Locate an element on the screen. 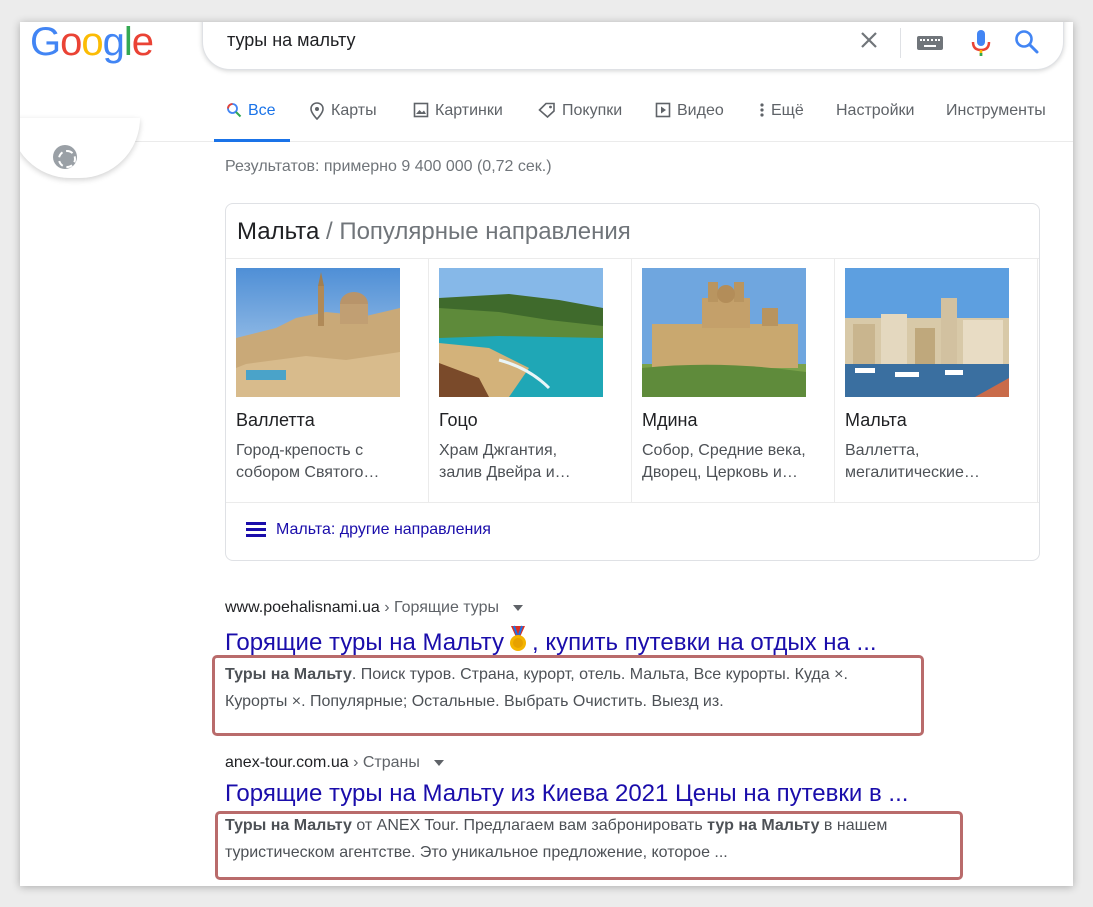 The height and width of the screenshot is (907, 1093). medal-icon is located at coordinates (518, 640).